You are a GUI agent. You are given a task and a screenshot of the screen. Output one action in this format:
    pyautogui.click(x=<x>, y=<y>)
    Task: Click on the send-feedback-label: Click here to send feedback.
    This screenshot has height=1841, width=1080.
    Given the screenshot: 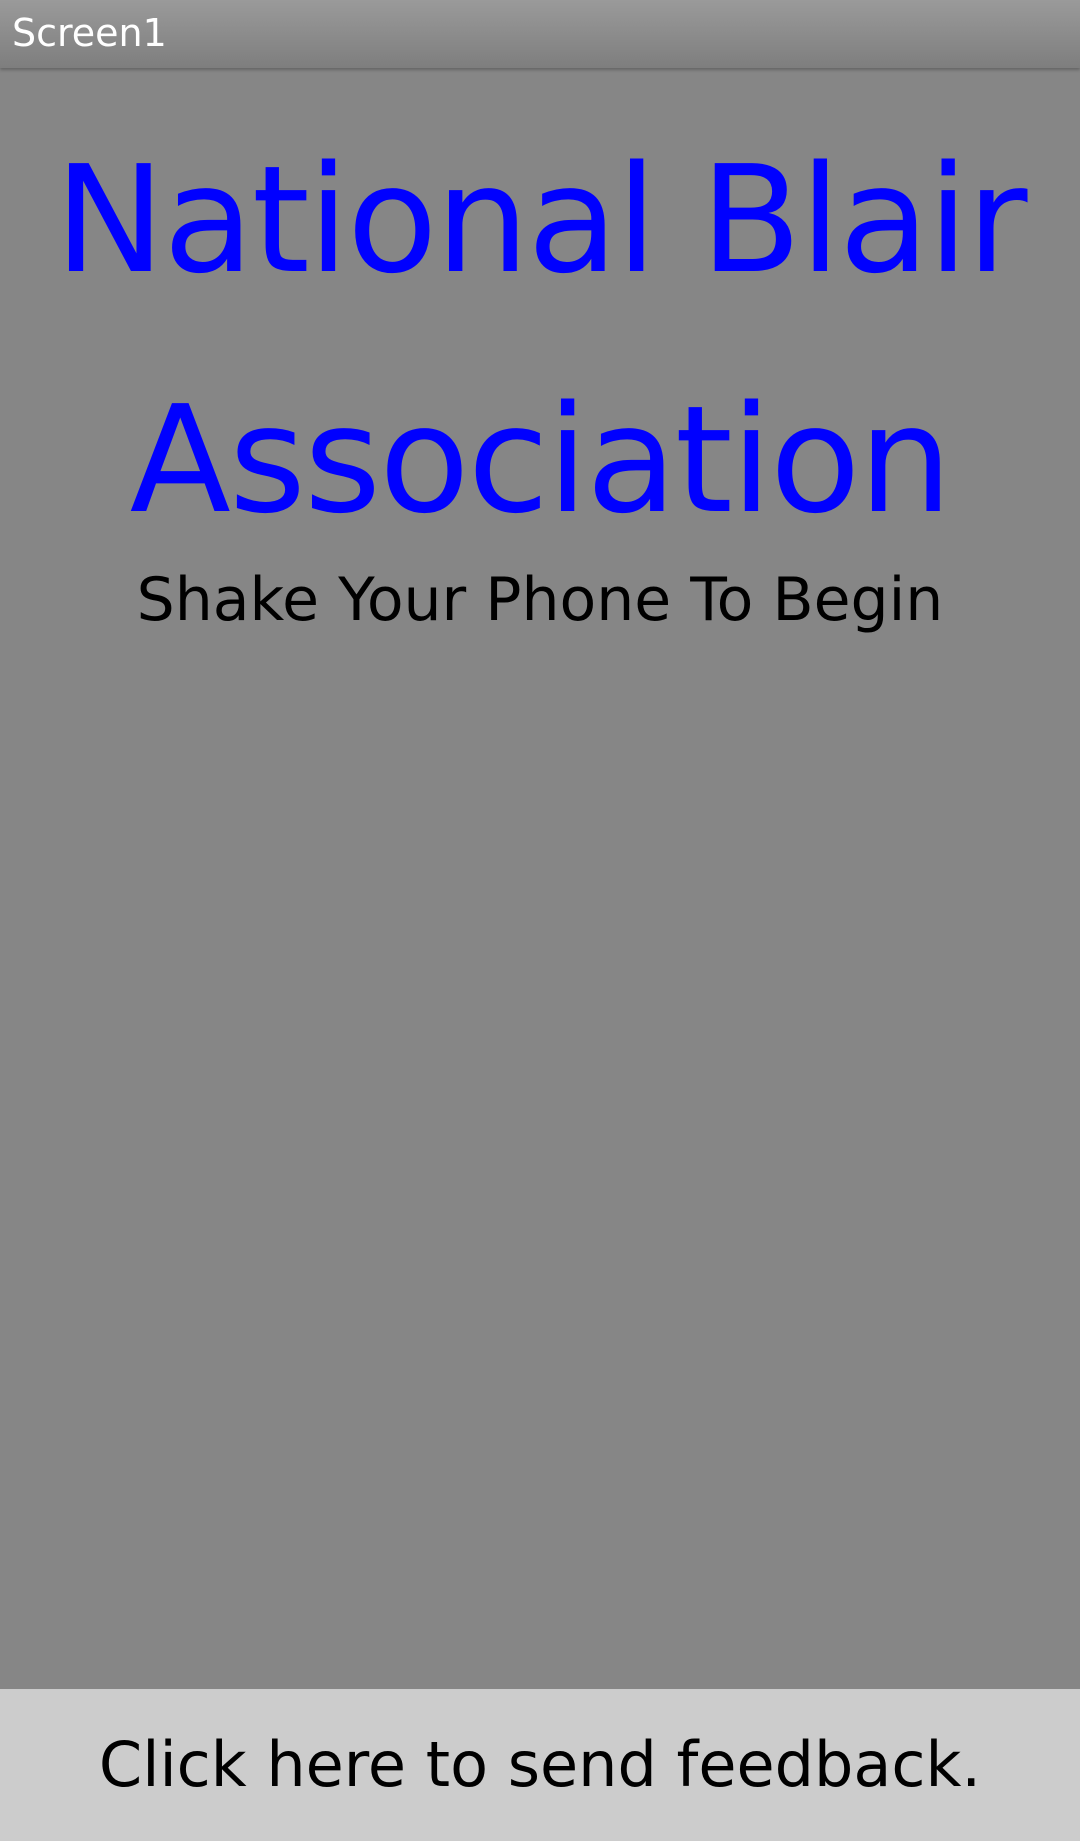 What is the action you would take?
    pyautogui.click(x=540, y=1764)
    